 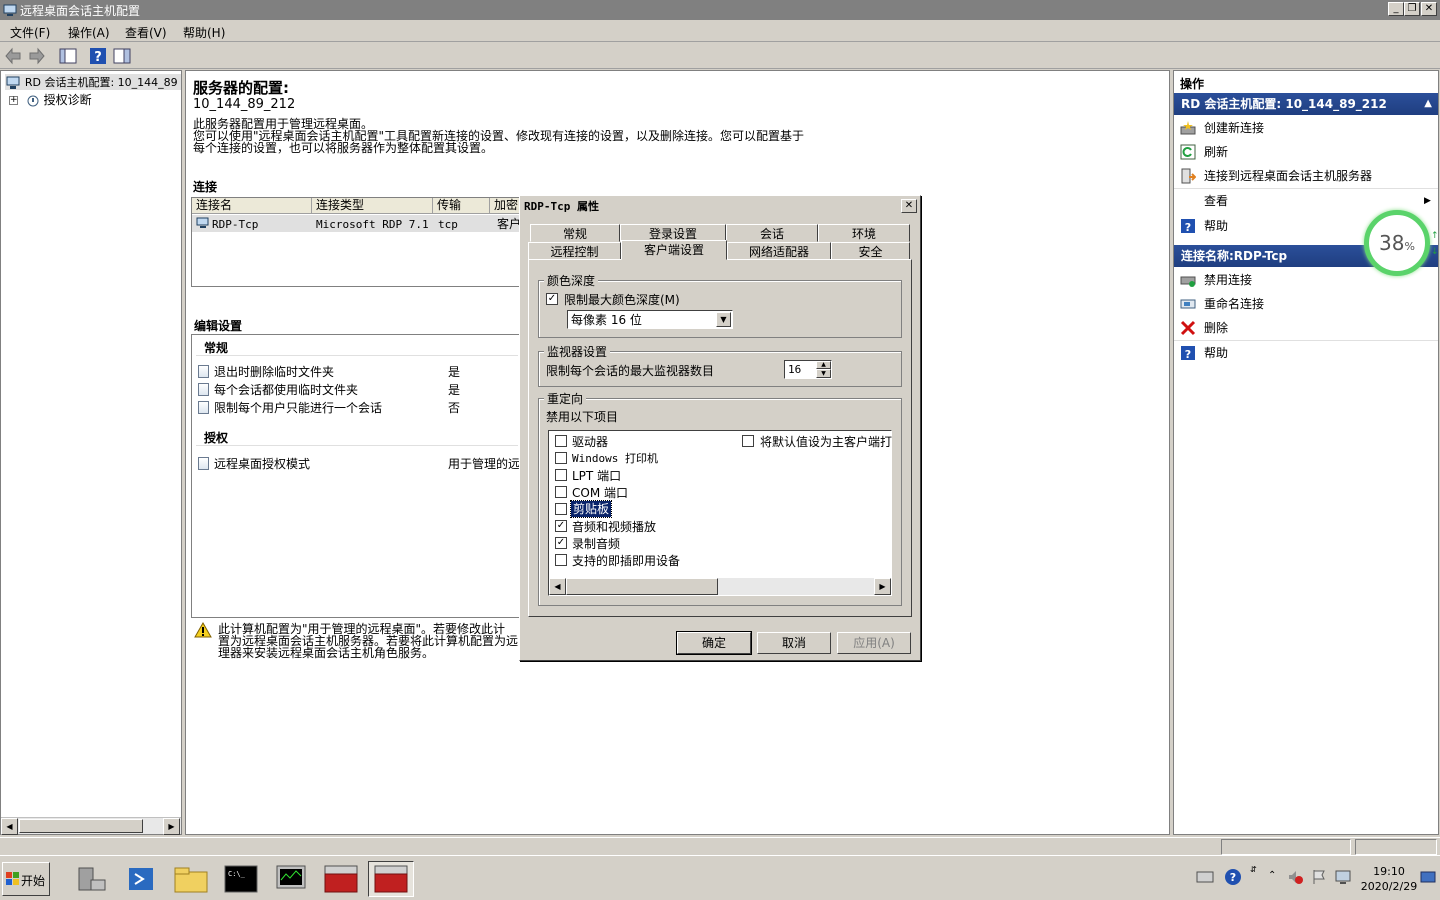 What do you see at coordinates (204, 32) in the screenshot?
I see `menu-help: 帮助(H)` at bounding box center [204, 32].